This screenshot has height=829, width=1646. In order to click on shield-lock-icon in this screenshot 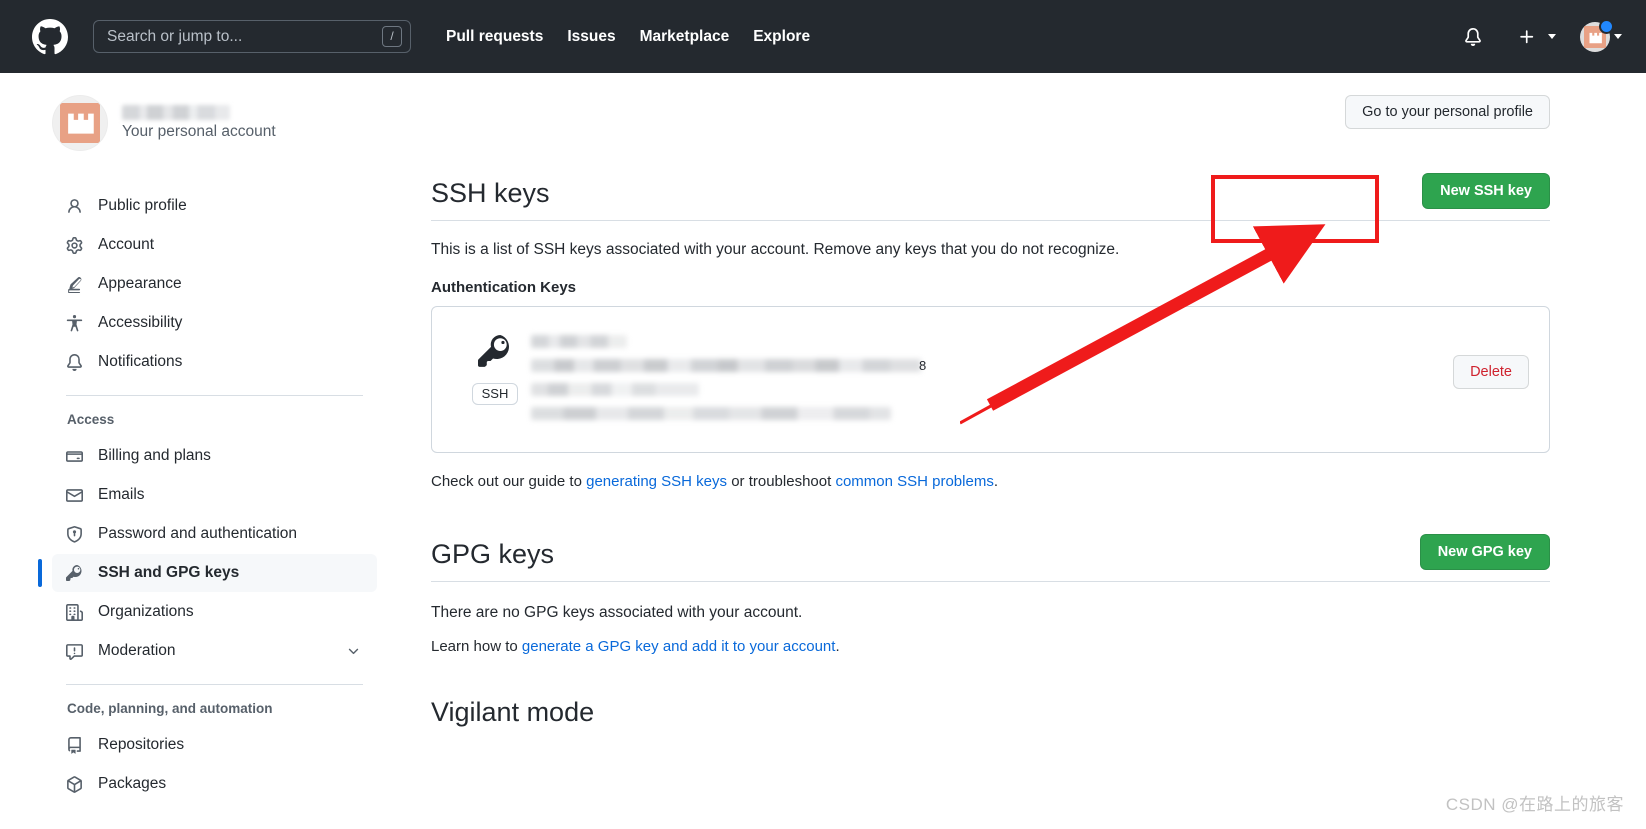, I will do `click(74, 534)`.